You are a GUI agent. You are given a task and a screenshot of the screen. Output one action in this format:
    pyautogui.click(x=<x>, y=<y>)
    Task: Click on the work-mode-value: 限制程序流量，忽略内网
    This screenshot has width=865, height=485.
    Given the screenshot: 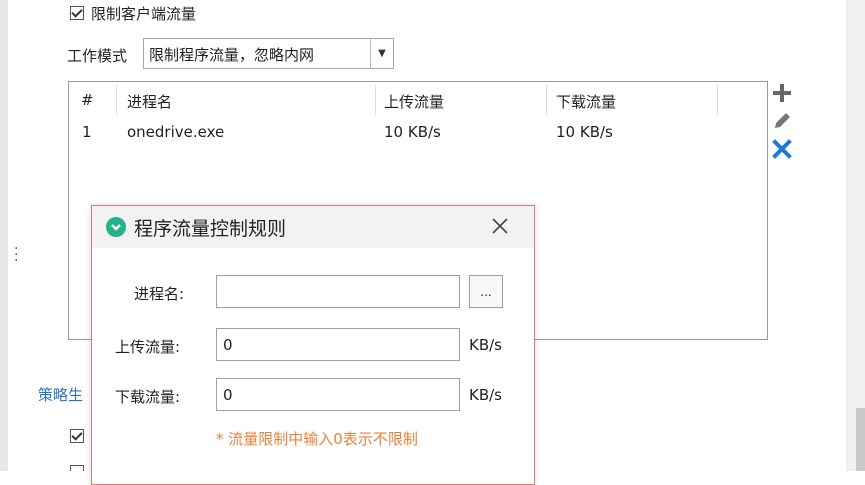 What is the action you would take?
    pyautogui.click(x=232, y=55)
    